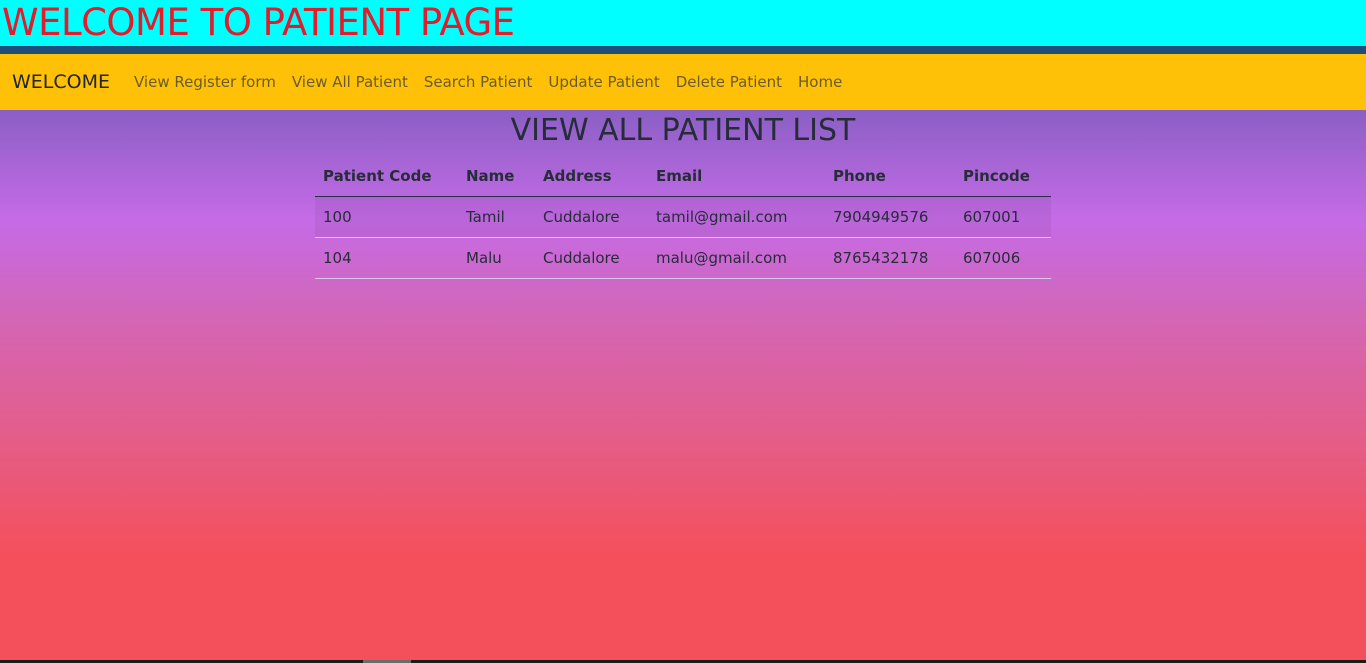  What do you see at coordinates (890, 176) in the screenshot?
I see `column-header-phone: Phone` at bounding box center [890, 176].